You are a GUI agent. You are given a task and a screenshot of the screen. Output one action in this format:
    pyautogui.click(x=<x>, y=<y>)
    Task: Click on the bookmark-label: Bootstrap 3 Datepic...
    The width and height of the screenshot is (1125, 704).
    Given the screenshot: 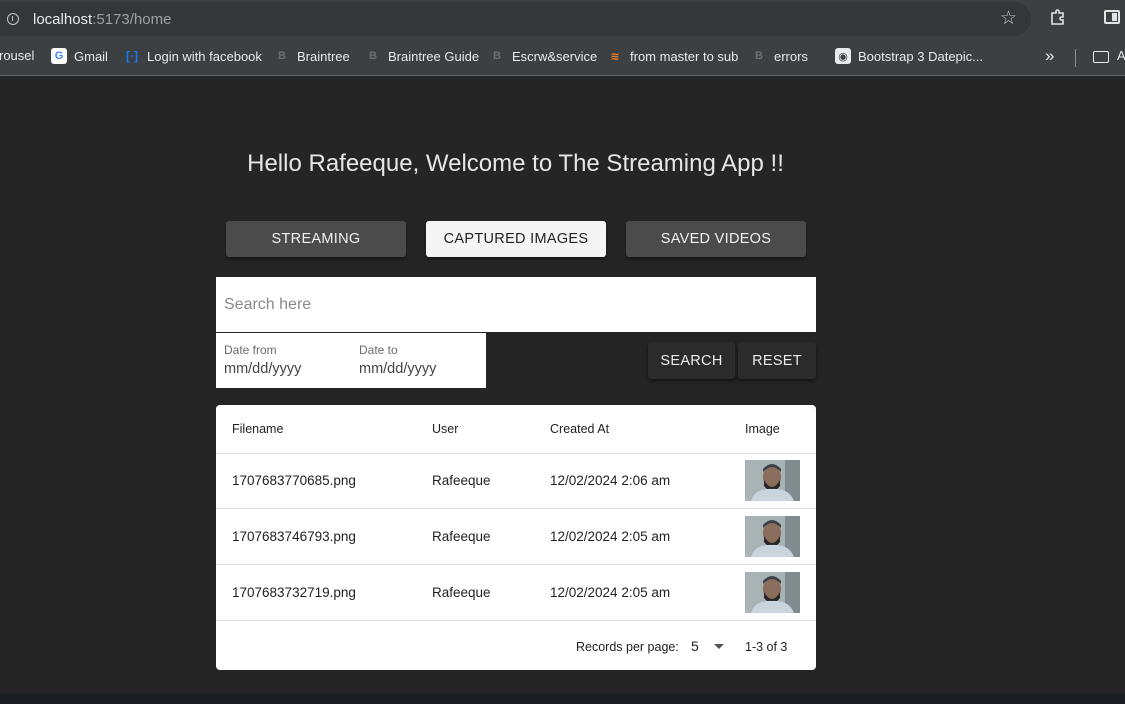 What is the action you would take?
    pyautogui.click(x=921, y=56)
    